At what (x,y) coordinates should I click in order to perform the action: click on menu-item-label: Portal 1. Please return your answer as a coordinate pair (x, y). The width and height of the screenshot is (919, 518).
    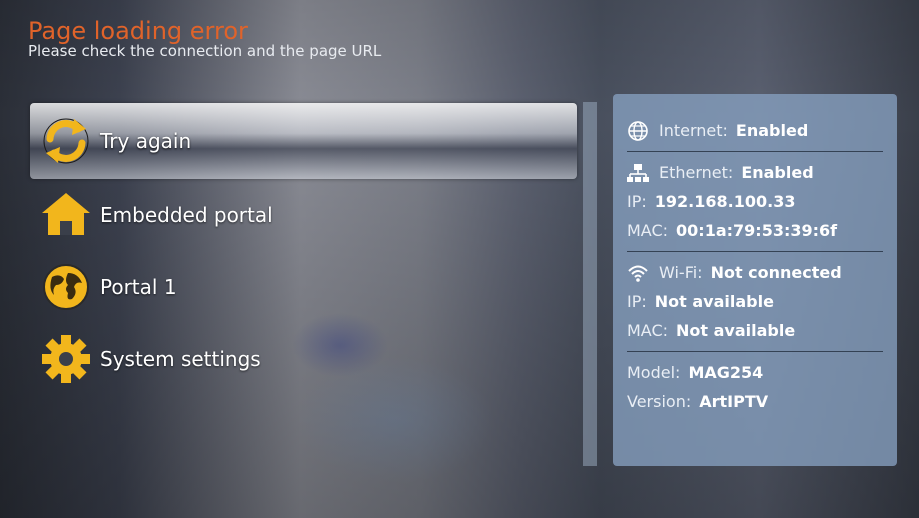
    Looking at the image, I should click on (138, 287).